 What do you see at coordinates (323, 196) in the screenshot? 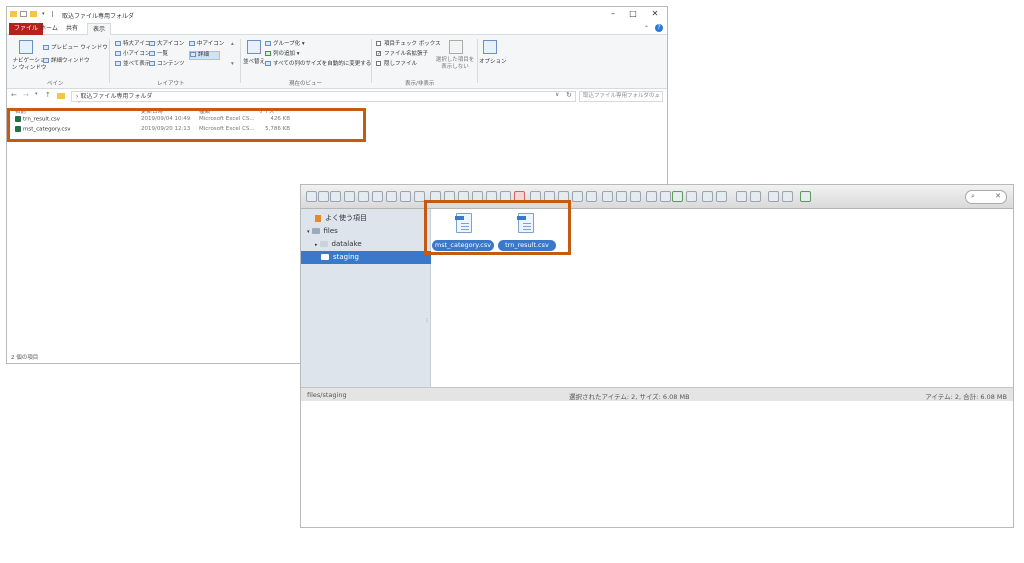
I see `forward-icon` at bounding box center [323, 196].